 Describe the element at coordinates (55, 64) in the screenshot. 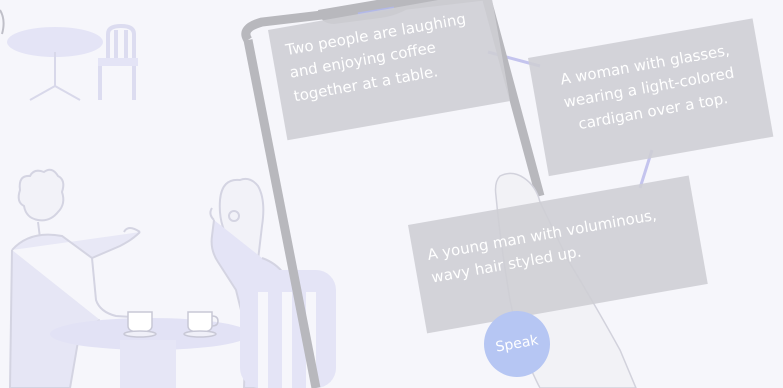

I see `cafe-table-icon` at that location.